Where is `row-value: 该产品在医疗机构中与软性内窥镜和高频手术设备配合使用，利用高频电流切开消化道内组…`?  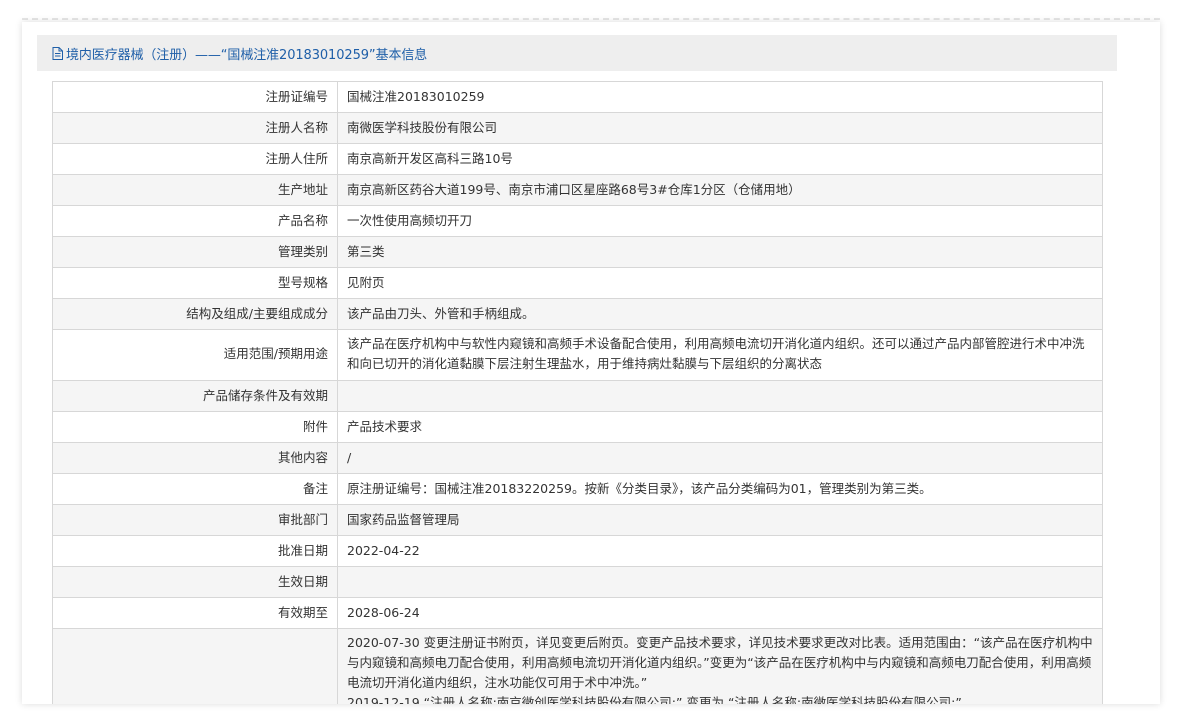
row-value: 该产品在医疗机构中与软性内窥镜和高频手术设备配合使用，利用高频电流切开消化道内组… is located at coordinates (720, 355).